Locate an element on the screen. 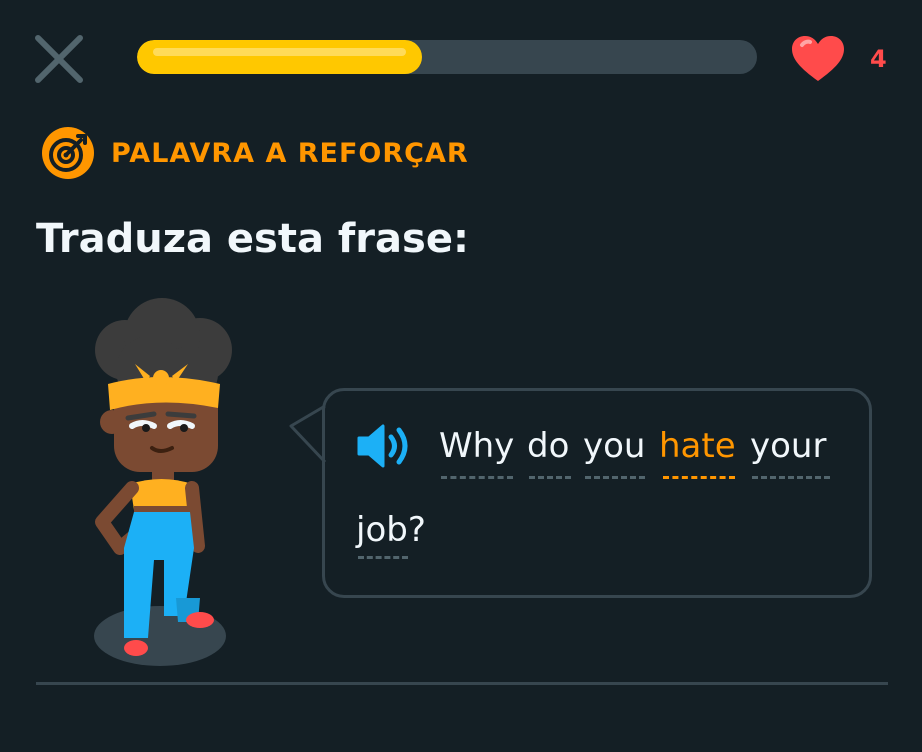  word-token-highlighted: hate is located at coordinates (697, 446).